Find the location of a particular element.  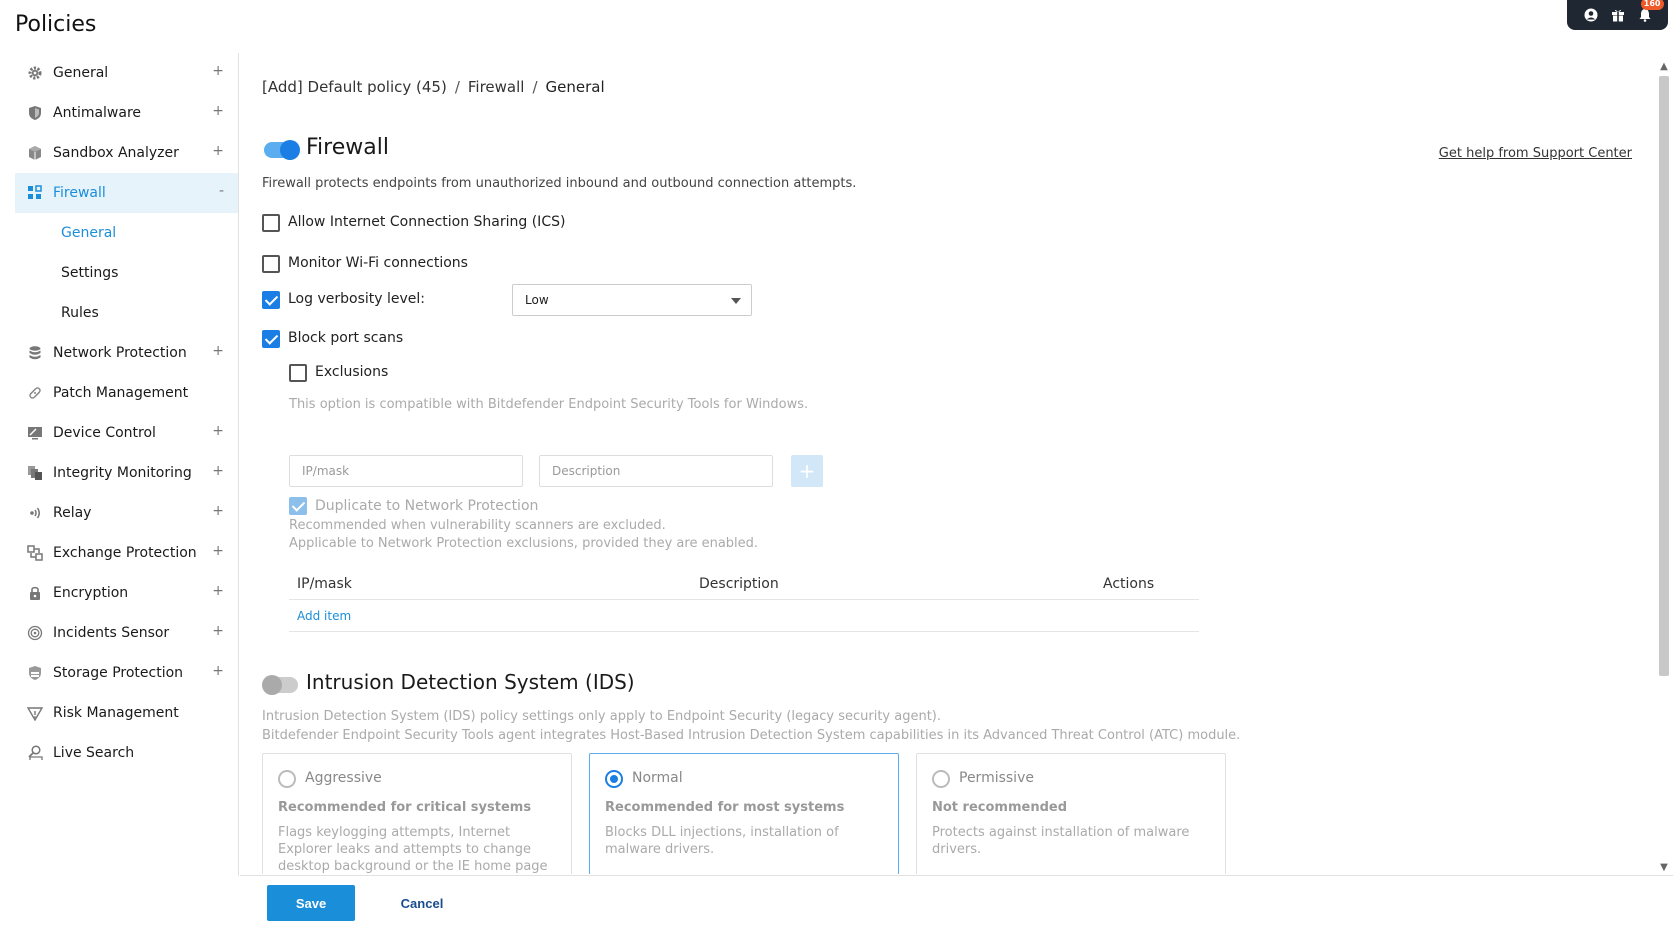

page-title: Policies is located at coordinates (56, 24).